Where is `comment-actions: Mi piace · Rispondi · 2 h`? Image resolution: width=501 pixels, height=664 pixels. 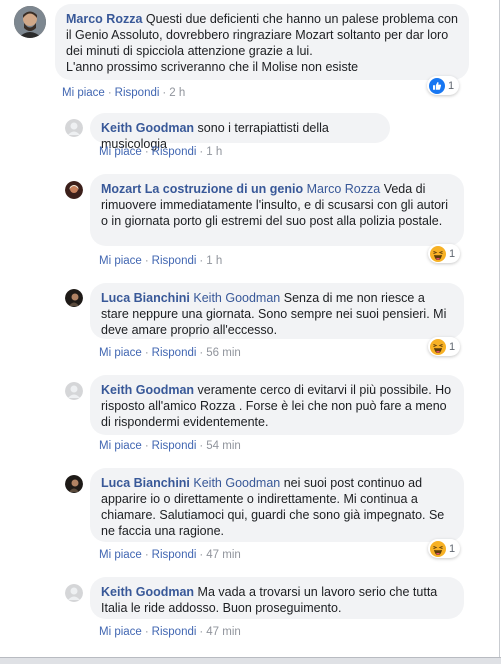 comment-actions: Mi piace · Rispondi · 2 h is located at coordinates (124, 93).